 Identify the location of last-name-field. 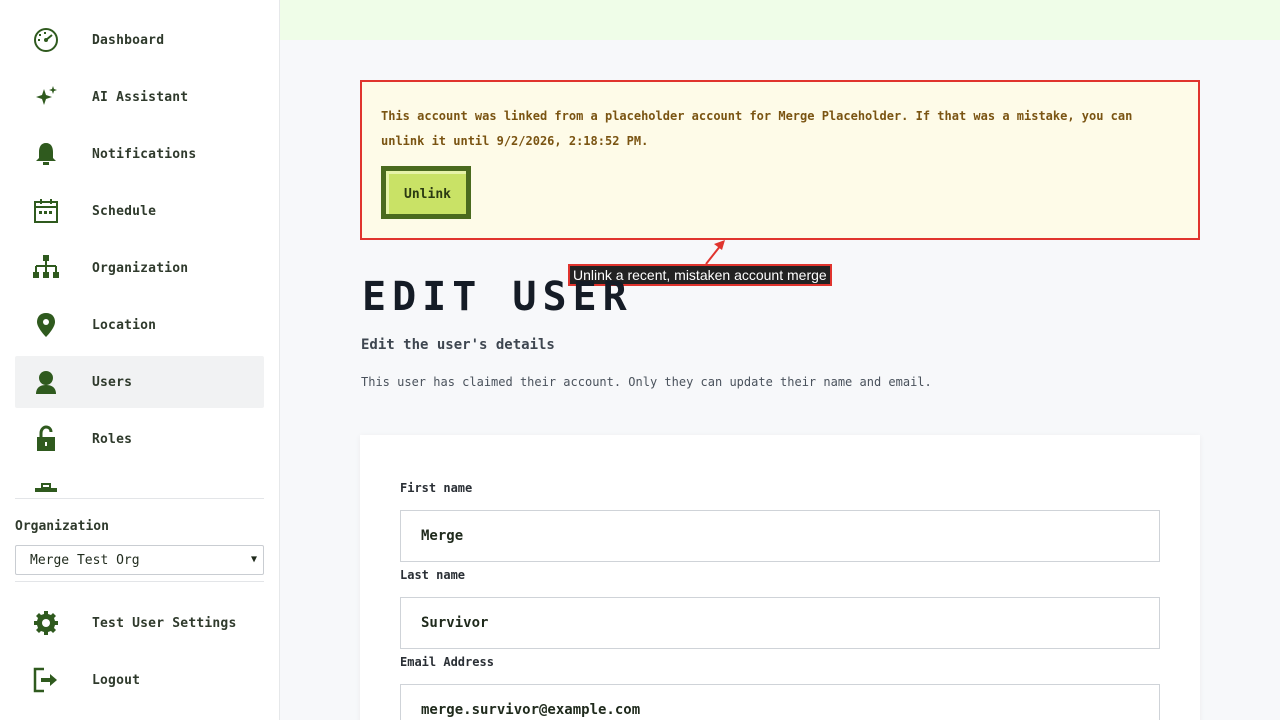
(780, 623).